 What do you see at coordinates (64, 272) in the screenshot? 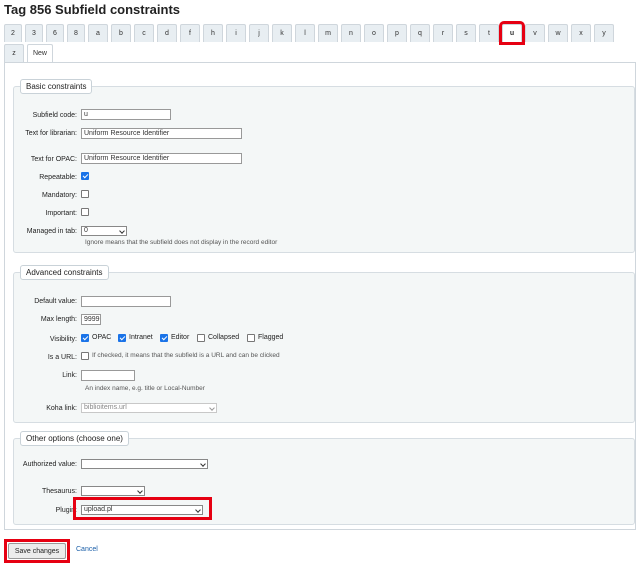
I see `advanced-constraints-legend: Advanced constraints` at bounding box center [64, 272].